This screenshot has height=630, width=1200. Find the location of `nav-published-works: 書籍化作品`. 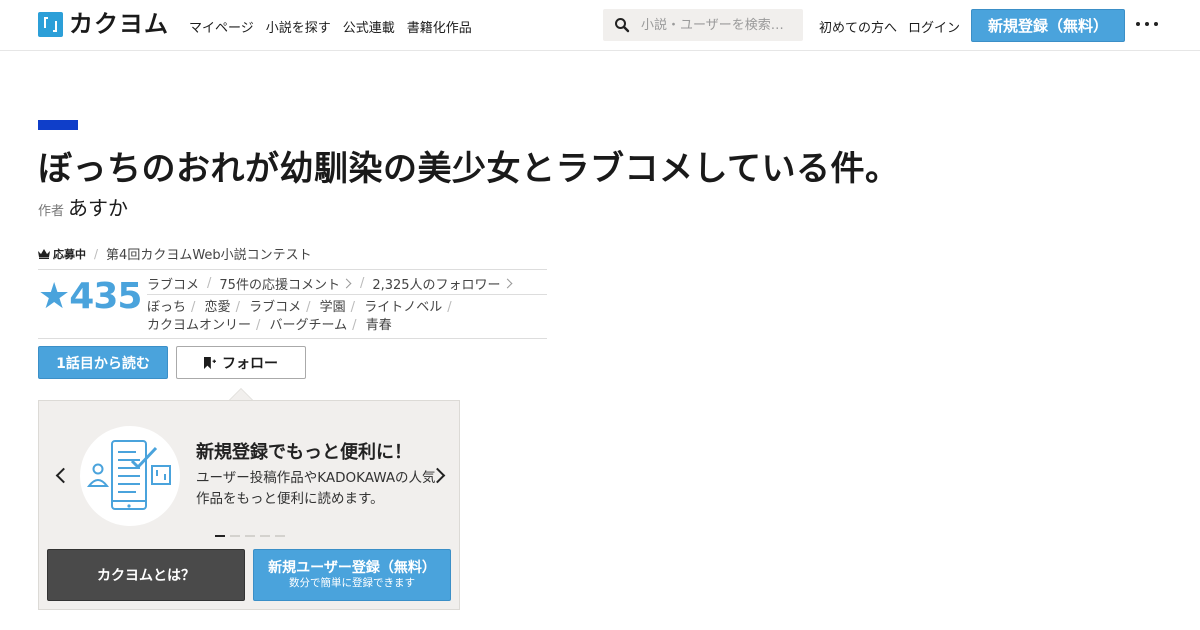

nav-published-works: 書籍化作品 is located at coordinates (439, 26).